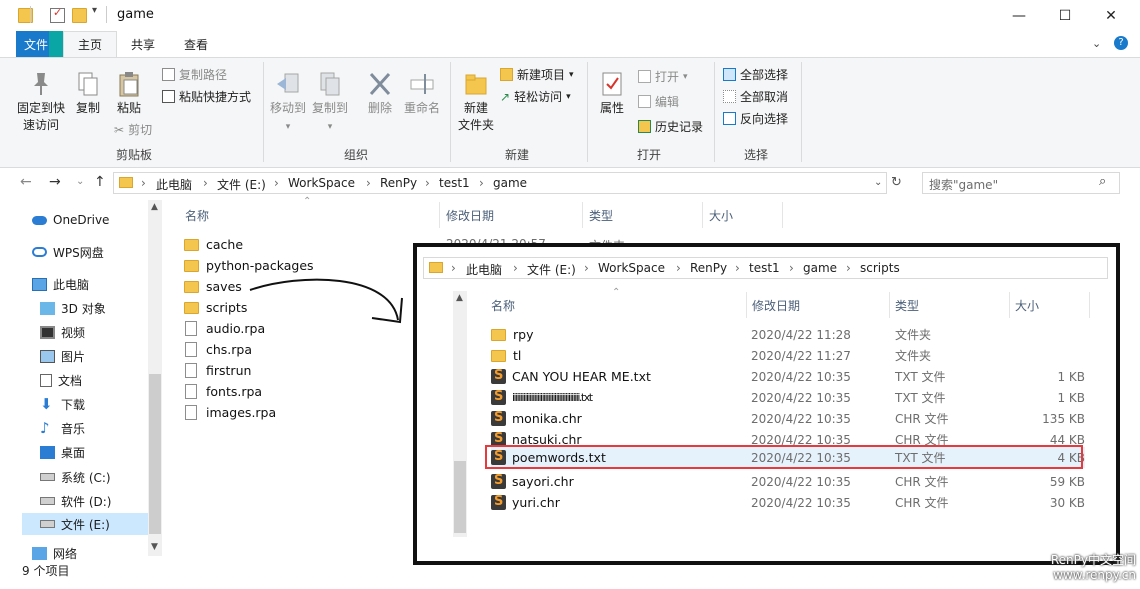 This screenshot has height=589, width=1140. I want to click on list-item: sayori.chr 2020/4/22 10:35 CHR 文件 59 KB, so click(788, 481).